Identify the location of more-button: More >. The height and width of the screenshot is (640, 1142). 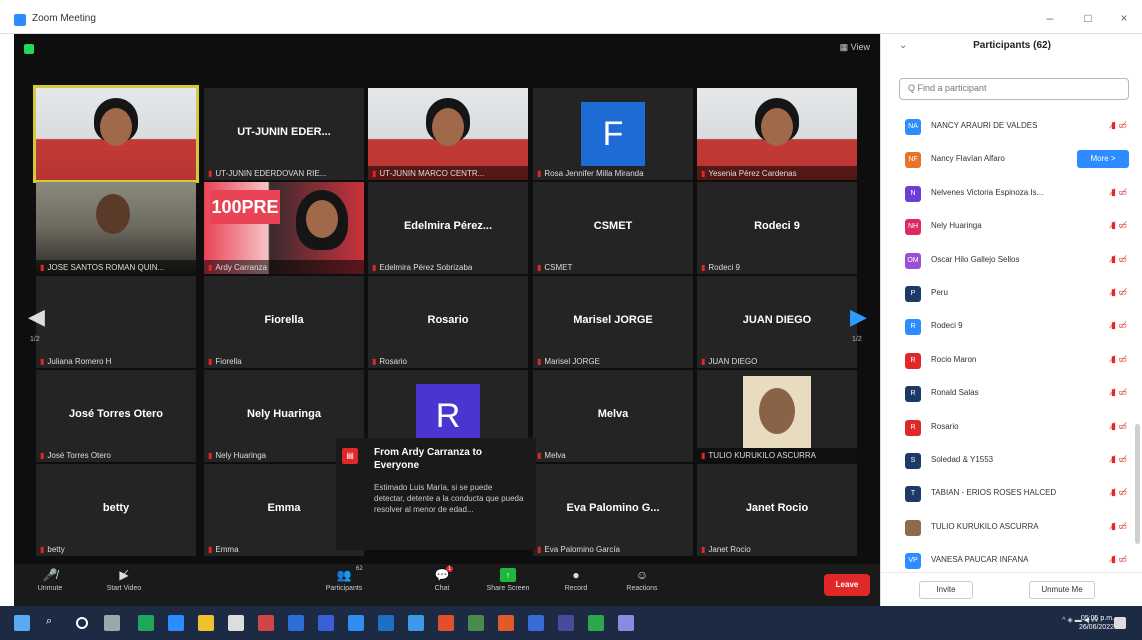
(1103, 159).